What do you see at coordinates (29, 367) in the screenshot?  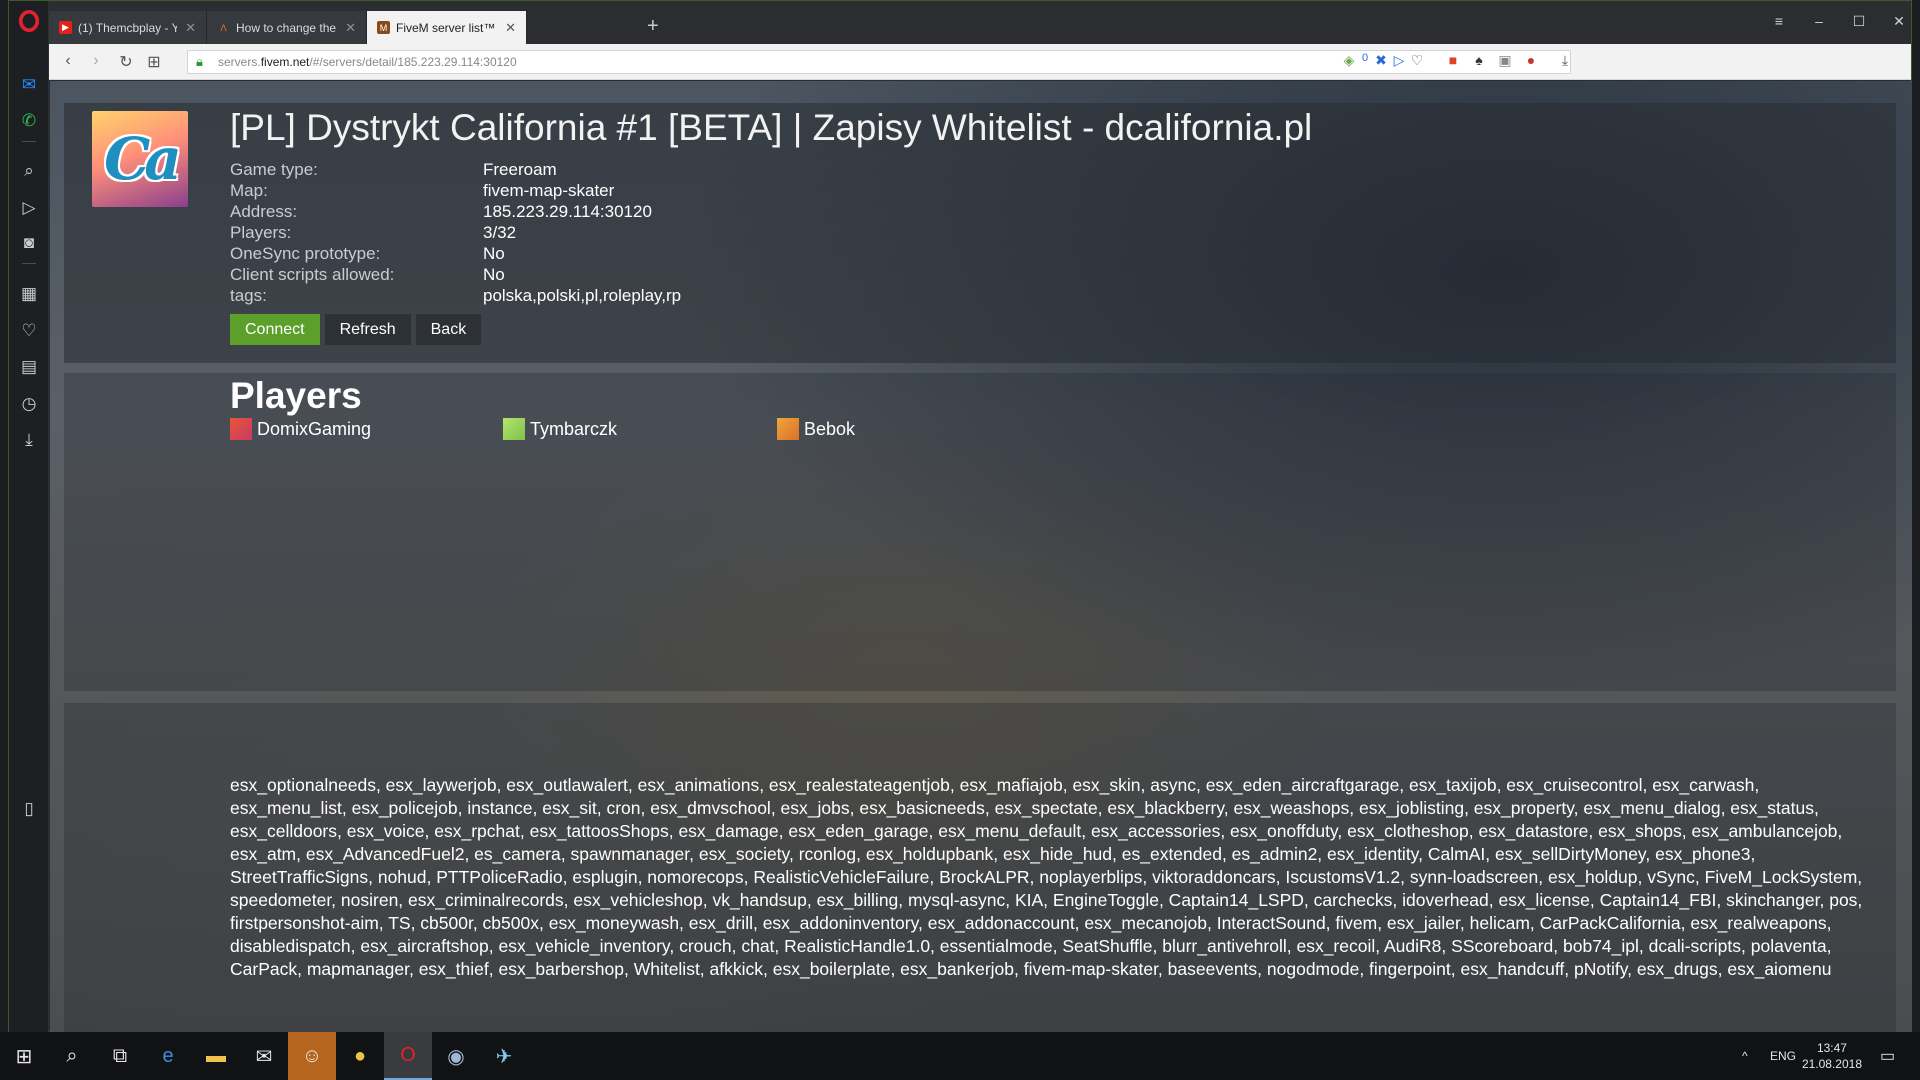 I see `news-icon: ▤` at bounding box center [29, 367].